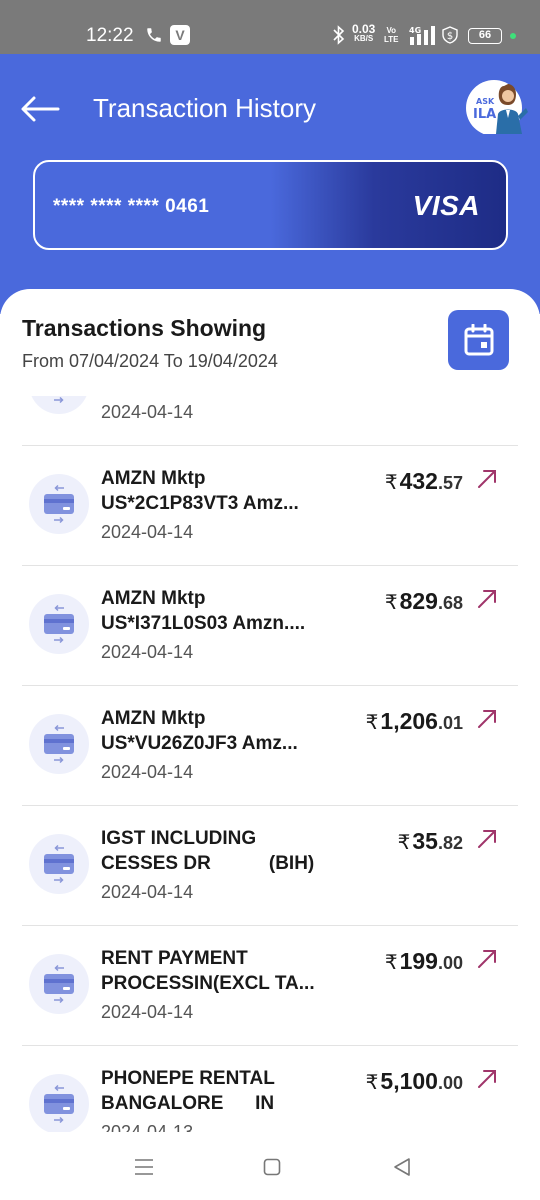  Describe the element at coordinates (414, 721) in the screenshot. I see `transaction-amount: ₹1,206.01` at that location.